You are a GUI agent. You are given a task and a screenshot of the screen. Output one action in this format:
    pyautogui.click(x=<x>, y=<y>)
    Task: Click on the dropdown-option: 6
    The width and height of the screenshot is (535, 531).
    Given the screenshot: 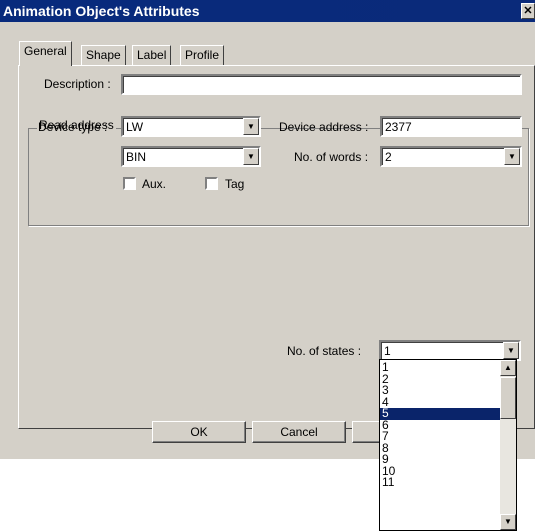 What is the action you would take?
    pyautogui.click(x=440, y=425)
    